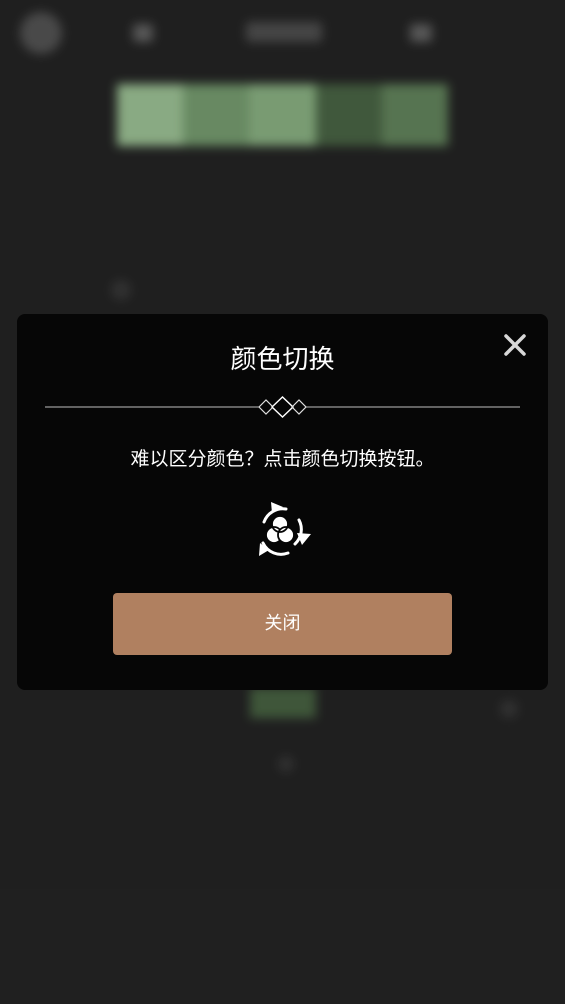 This screenshot has width=565, height=1004. What do you see at coordinates (282, 360) in the screenshot?
I see `dialog-title: 颜色切换` at bounding box center [282, 360].